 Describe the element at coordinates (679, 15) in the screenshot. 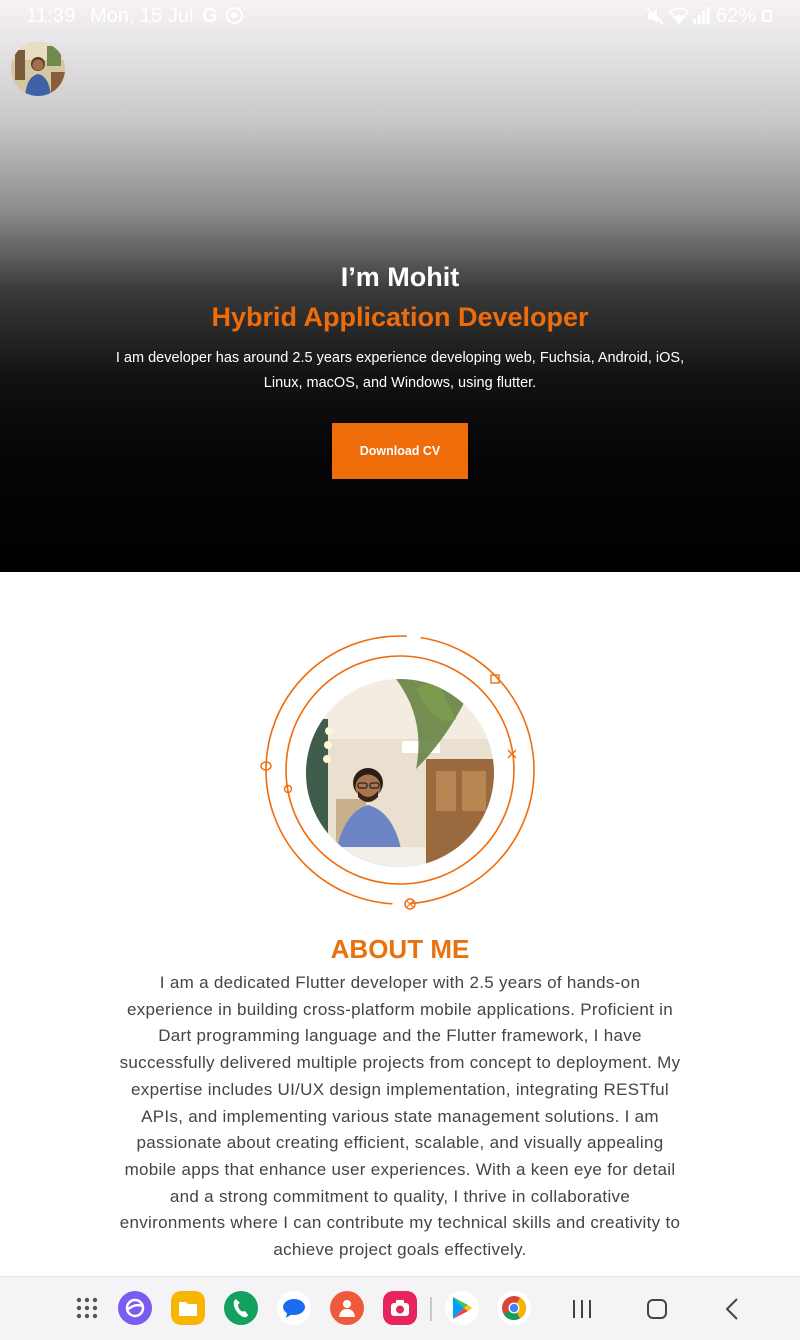

I see `wifi-icon` at that location.